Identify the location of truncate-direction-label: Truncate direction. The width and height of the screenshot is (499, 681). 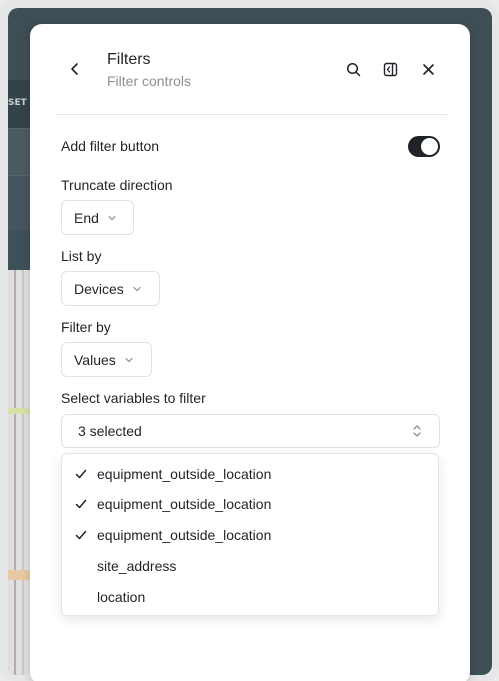
(117, 185).